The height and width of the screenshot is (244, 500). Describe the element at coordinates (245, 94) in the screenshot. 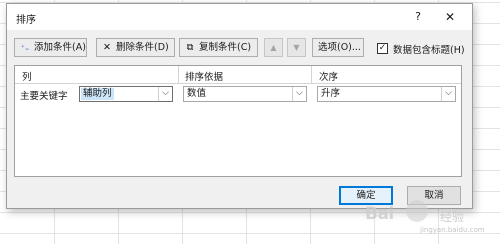

I see `sort-on-select: 数值 ⌵` at that location.